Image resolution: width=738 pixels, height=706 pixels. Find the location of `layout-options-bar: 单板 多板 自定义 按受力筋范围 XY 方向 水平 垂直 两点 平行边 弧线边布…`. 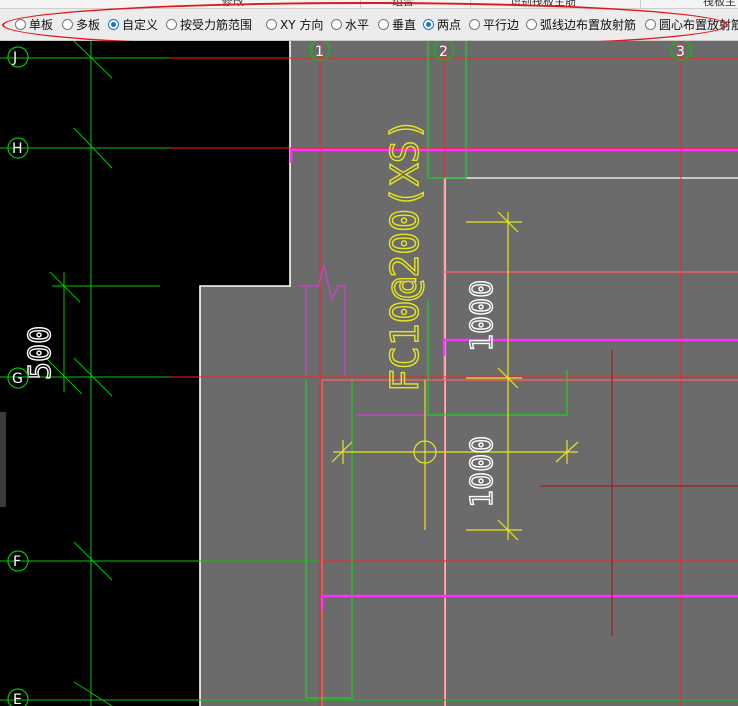

layout-options-bar: 单板 多板 自定义 按受力筋范围 XY 方向 水平 垂直 两点 平行边 弧线边布… is located at coordinates (369, 25).